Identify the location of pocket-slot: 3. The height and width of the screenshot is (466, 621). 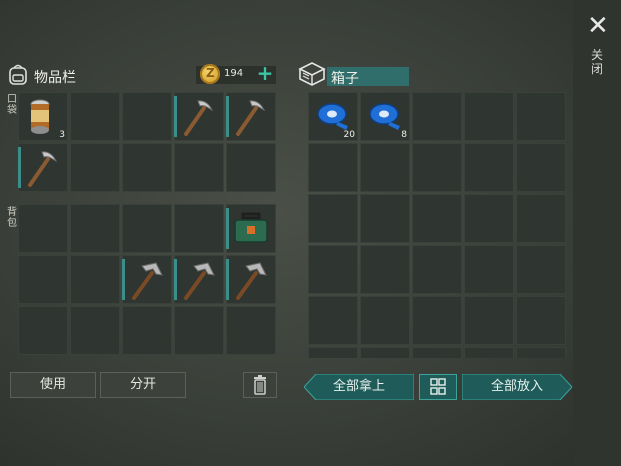
(43, 116).